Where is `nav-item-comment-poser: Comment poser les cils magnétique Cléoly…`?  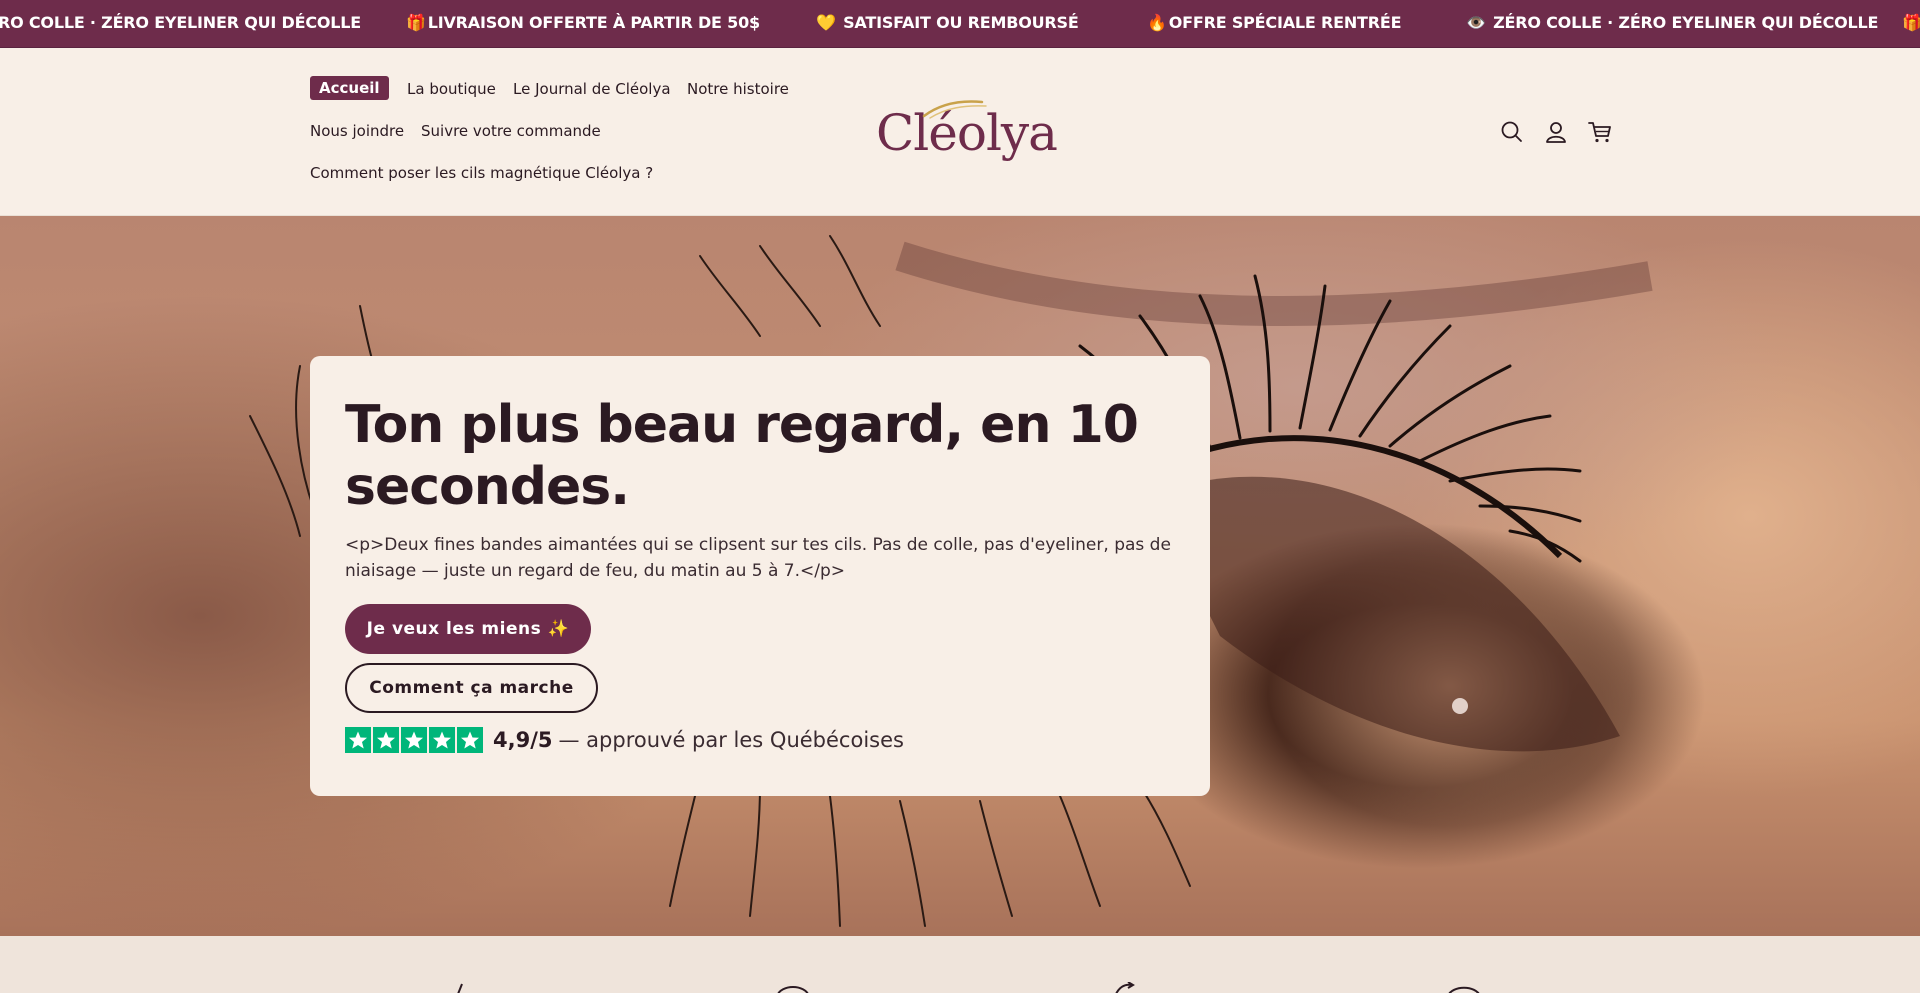 nav-item-comment-poser: Comment poser les cils magnétique Cléoly… is located at coordinates (481, 173).